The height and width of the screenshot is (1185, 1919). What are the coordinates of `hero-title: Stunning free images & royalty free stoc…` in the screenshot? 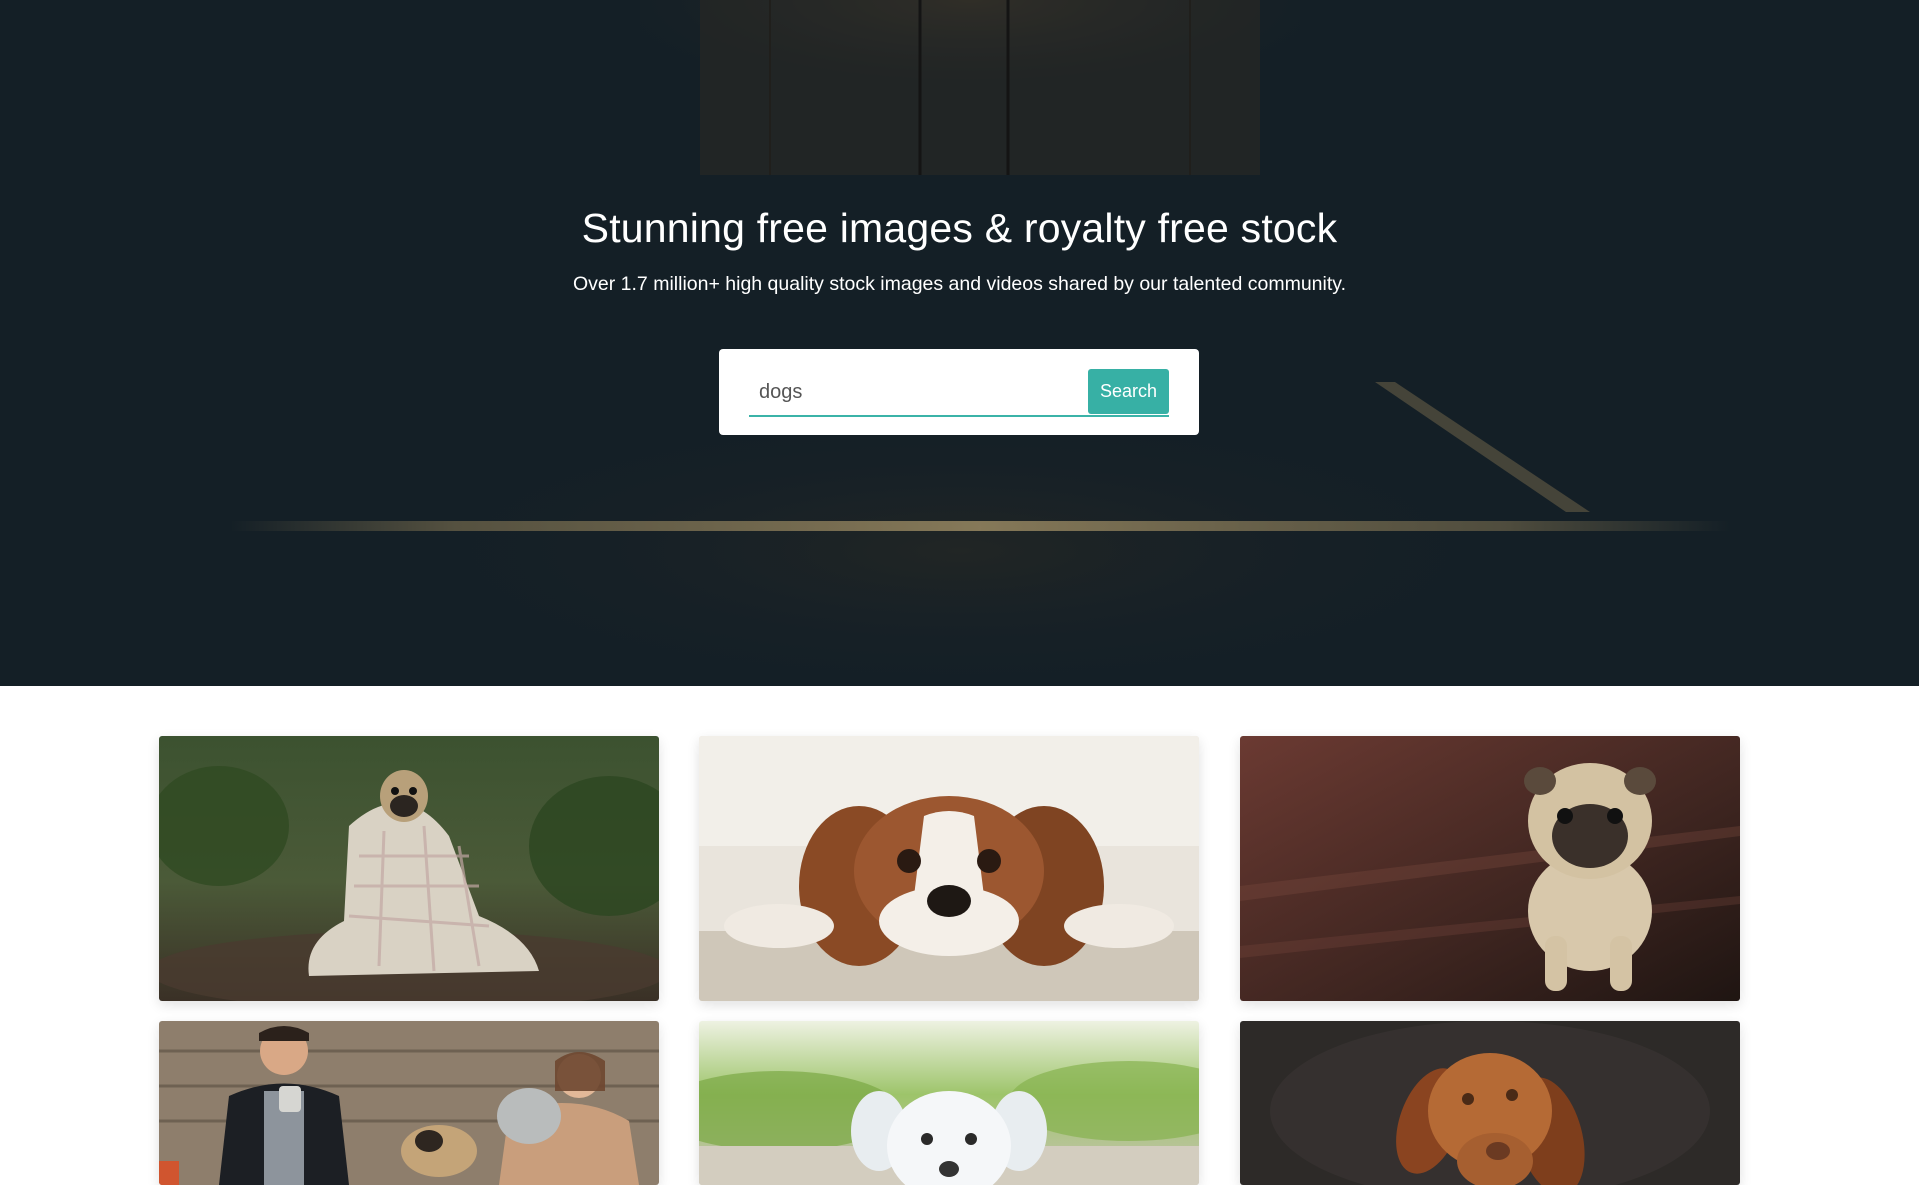 It's located at (959, 228).